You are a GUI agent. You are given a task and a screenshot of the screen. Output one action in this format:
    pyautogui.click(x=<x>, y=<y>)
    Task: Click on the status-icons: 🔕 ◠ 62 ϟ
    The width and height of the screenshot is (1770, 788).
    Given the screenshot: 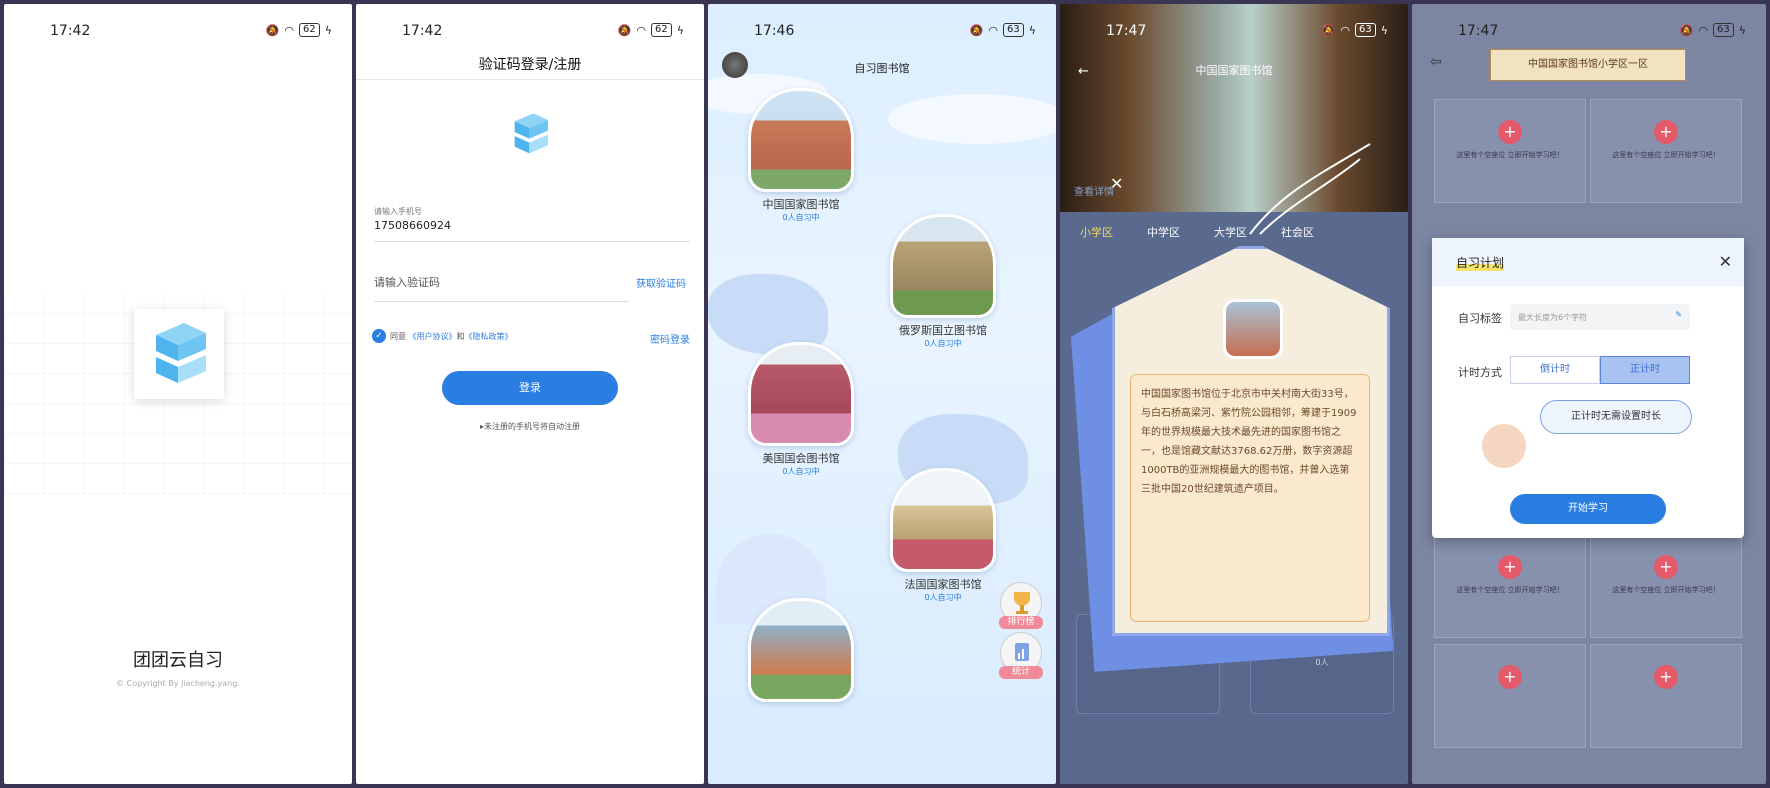 What is the action you would take?
    pyautogui.click(x=651, y=30)
    